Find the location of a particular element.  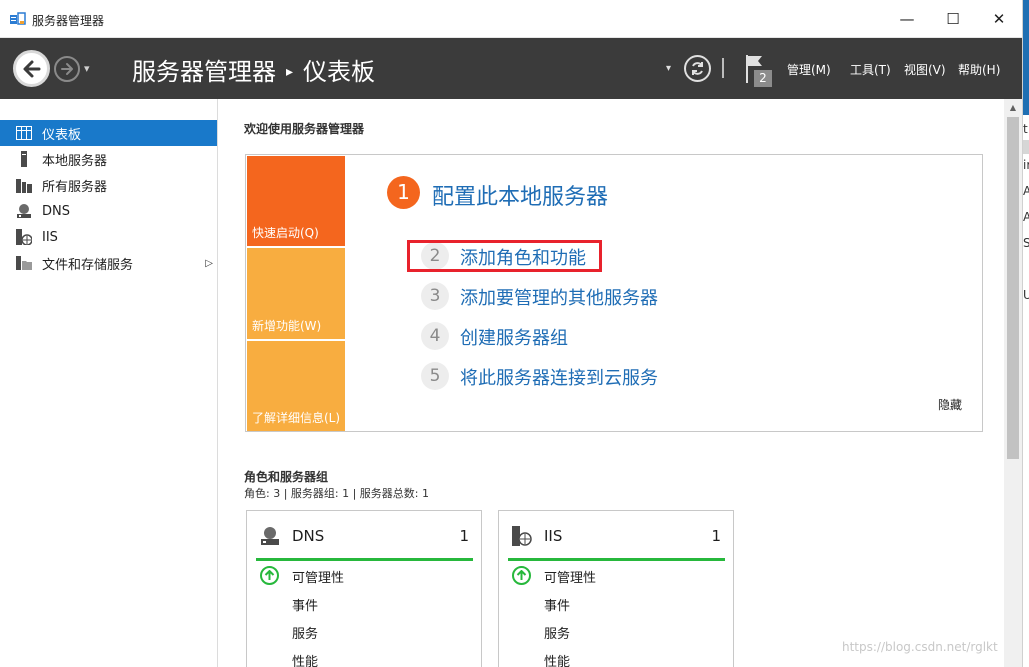

scroll-up-icon: ▲ is located at coordinates (1013, 107).